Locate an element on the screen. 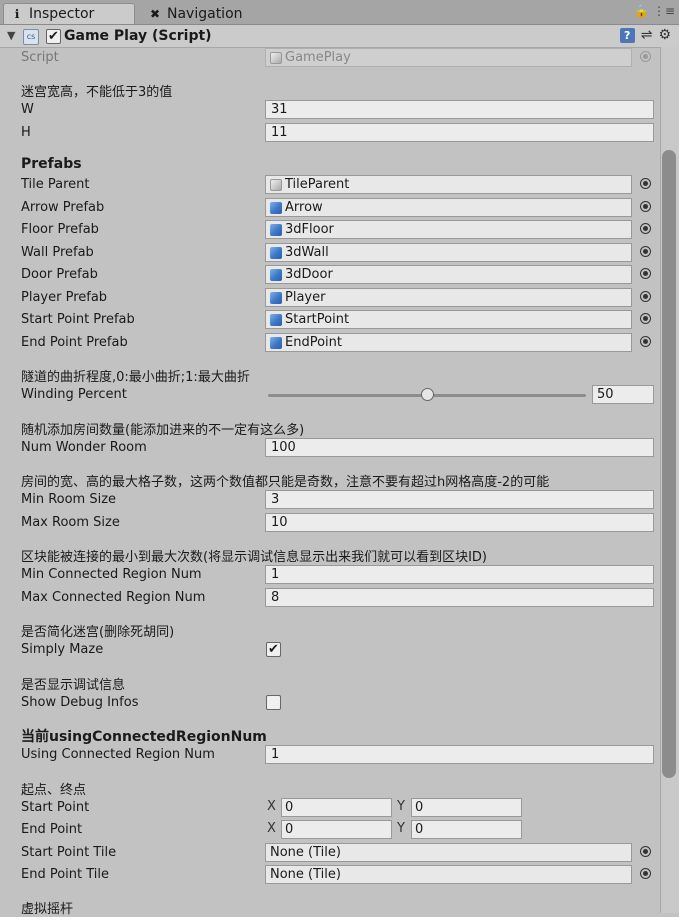 This screenshot has height=917, width=679. prefab-row: Tile Parent TileParent is located at coordinates (330, 185).